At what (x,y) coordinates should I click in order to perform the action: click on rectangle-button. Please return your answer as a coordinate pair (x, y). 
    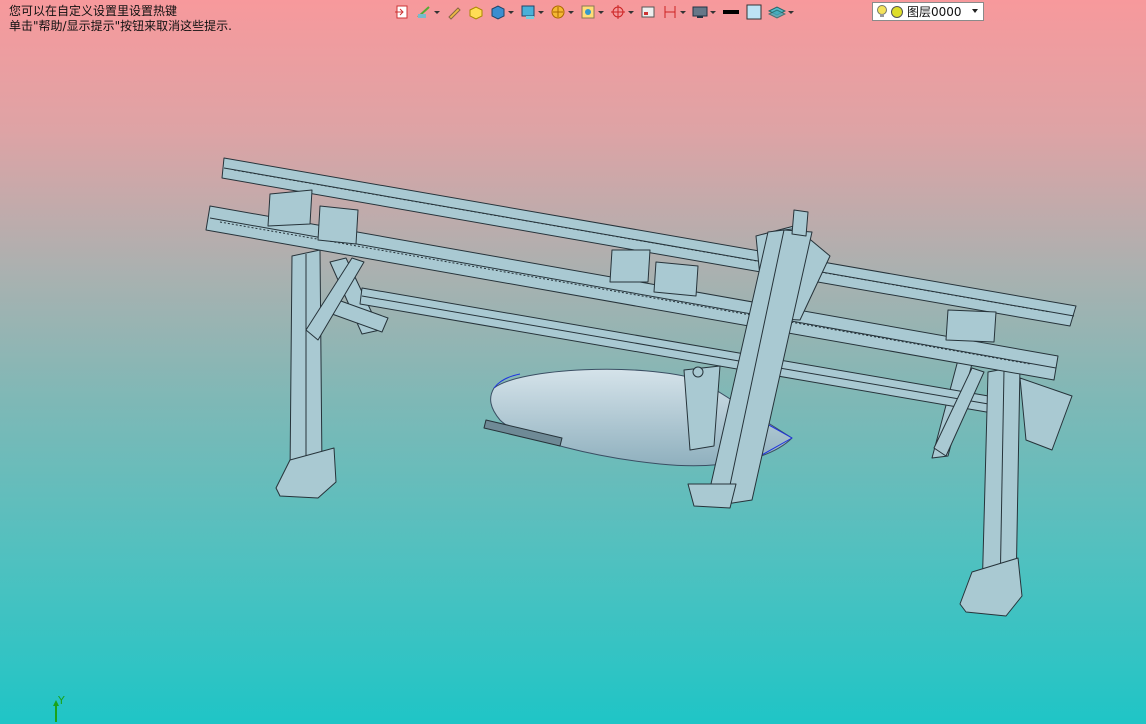
    Looking at the image, I should click on (648, 12).